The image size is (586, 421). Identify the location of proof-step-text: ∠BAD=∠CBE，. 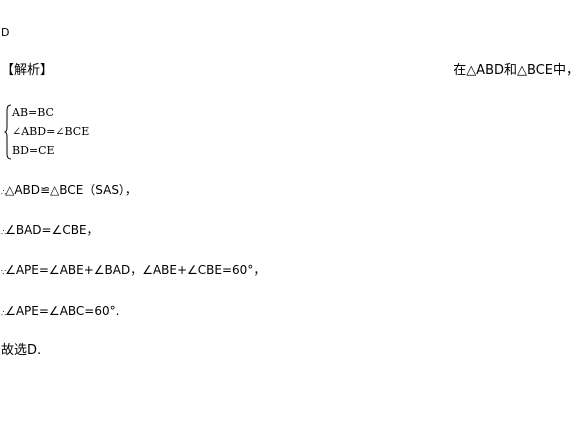
(52, 230).